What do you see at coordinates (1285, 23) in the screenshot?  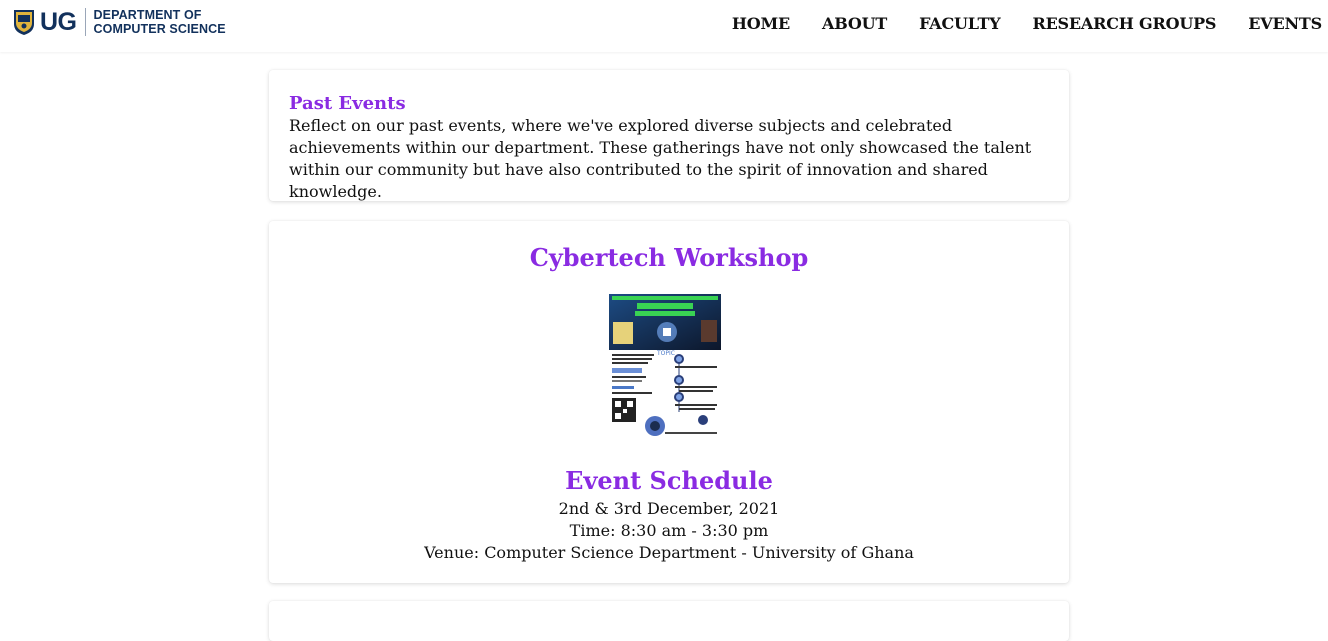 I see `nav-events: EVENTS` at bounding box center [1285, 23].